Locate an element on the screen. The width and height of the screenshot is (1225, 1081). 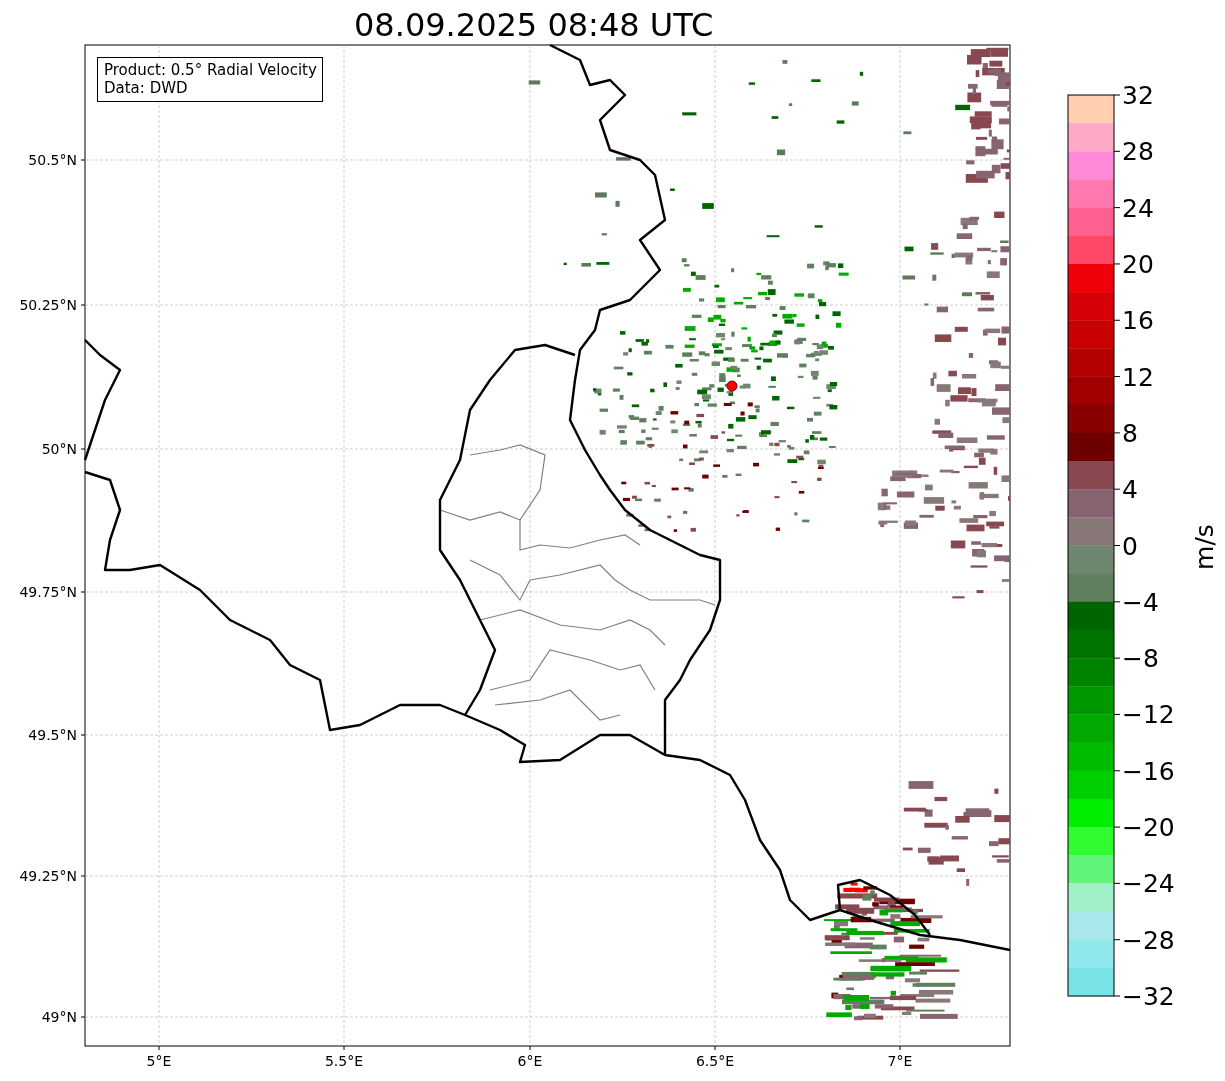
colorbar-tick-label: −28 is located at coordinates (1148, 940).